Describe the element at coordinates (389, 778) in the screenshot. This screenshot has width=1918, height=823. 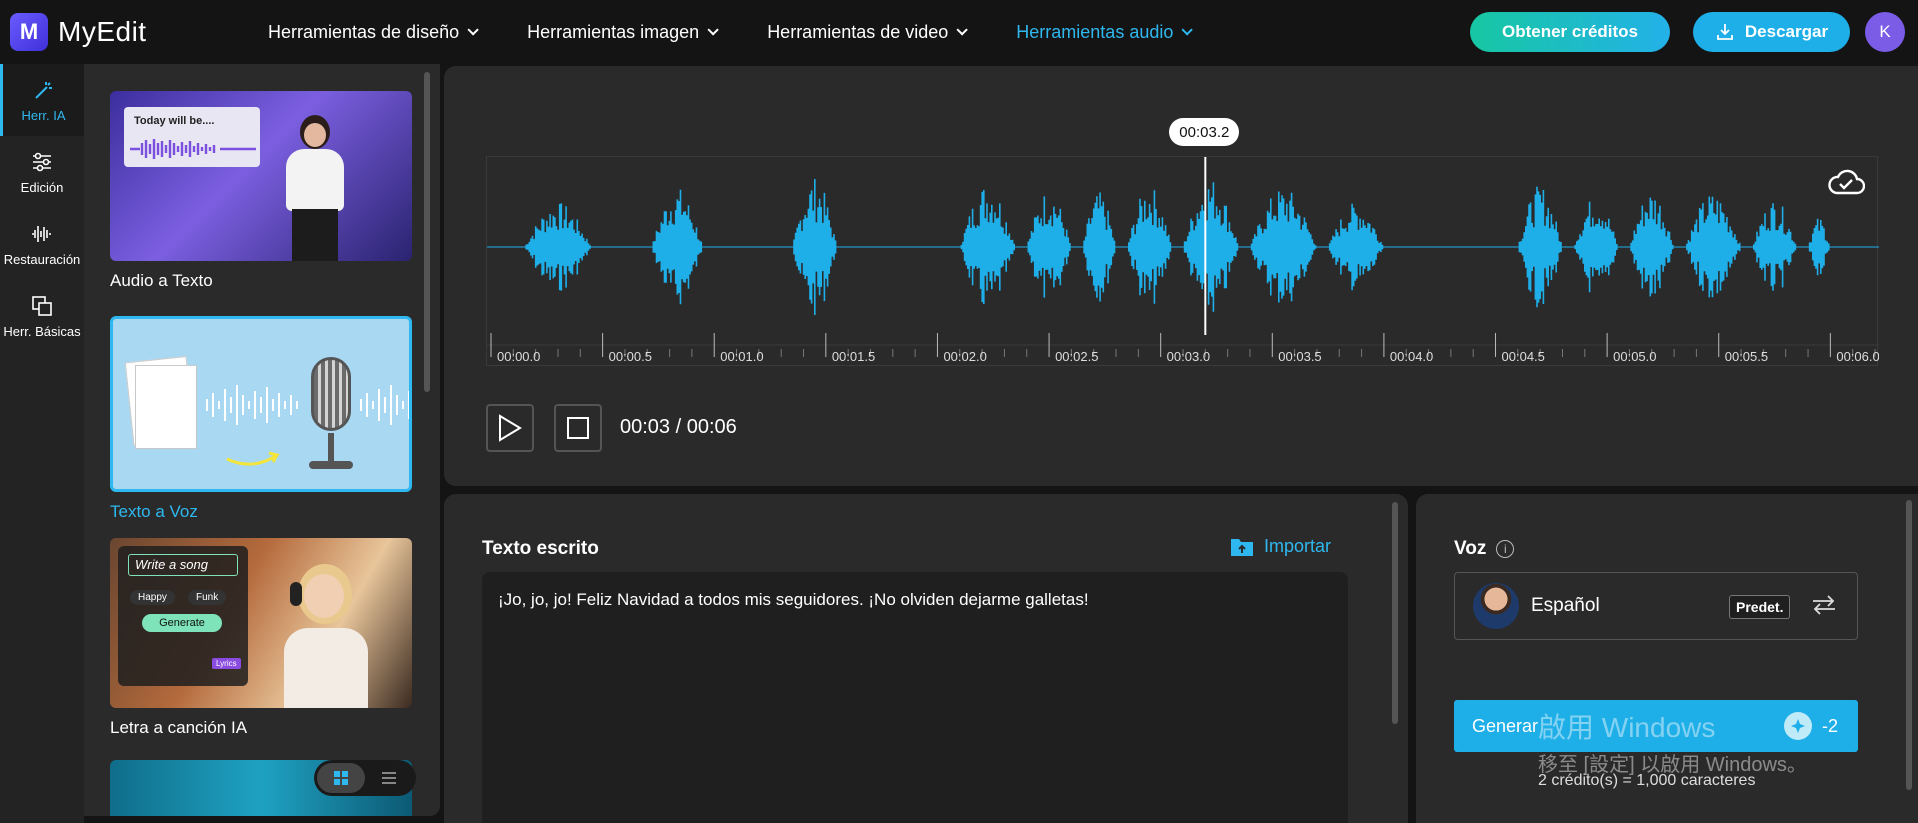
I see `list-view-button` at that location.